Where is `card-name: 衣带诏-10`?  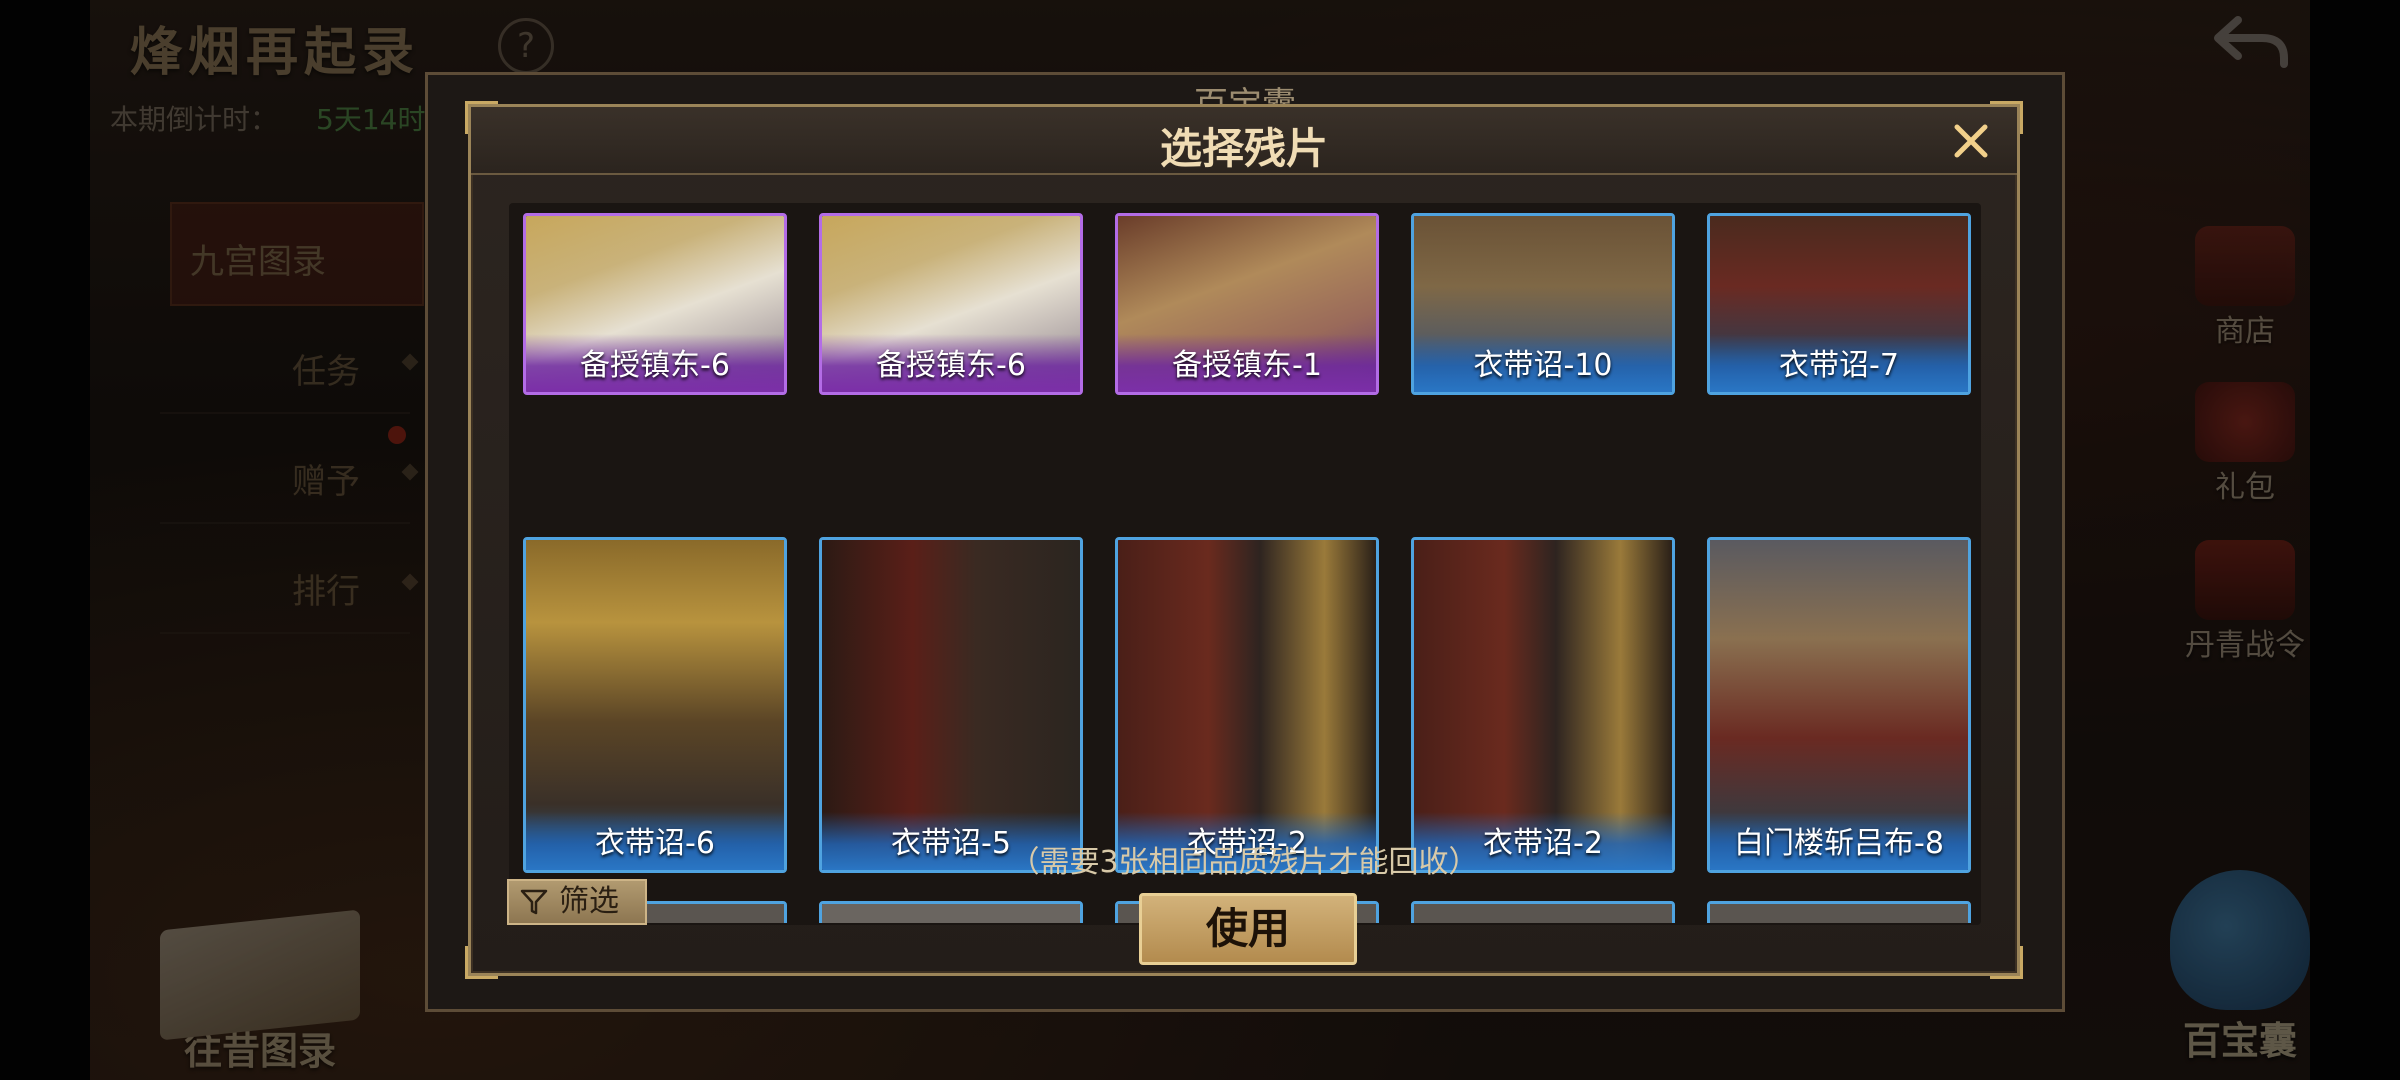
card-name: 衣带诏-10 is located at coordinates (1543, 365).